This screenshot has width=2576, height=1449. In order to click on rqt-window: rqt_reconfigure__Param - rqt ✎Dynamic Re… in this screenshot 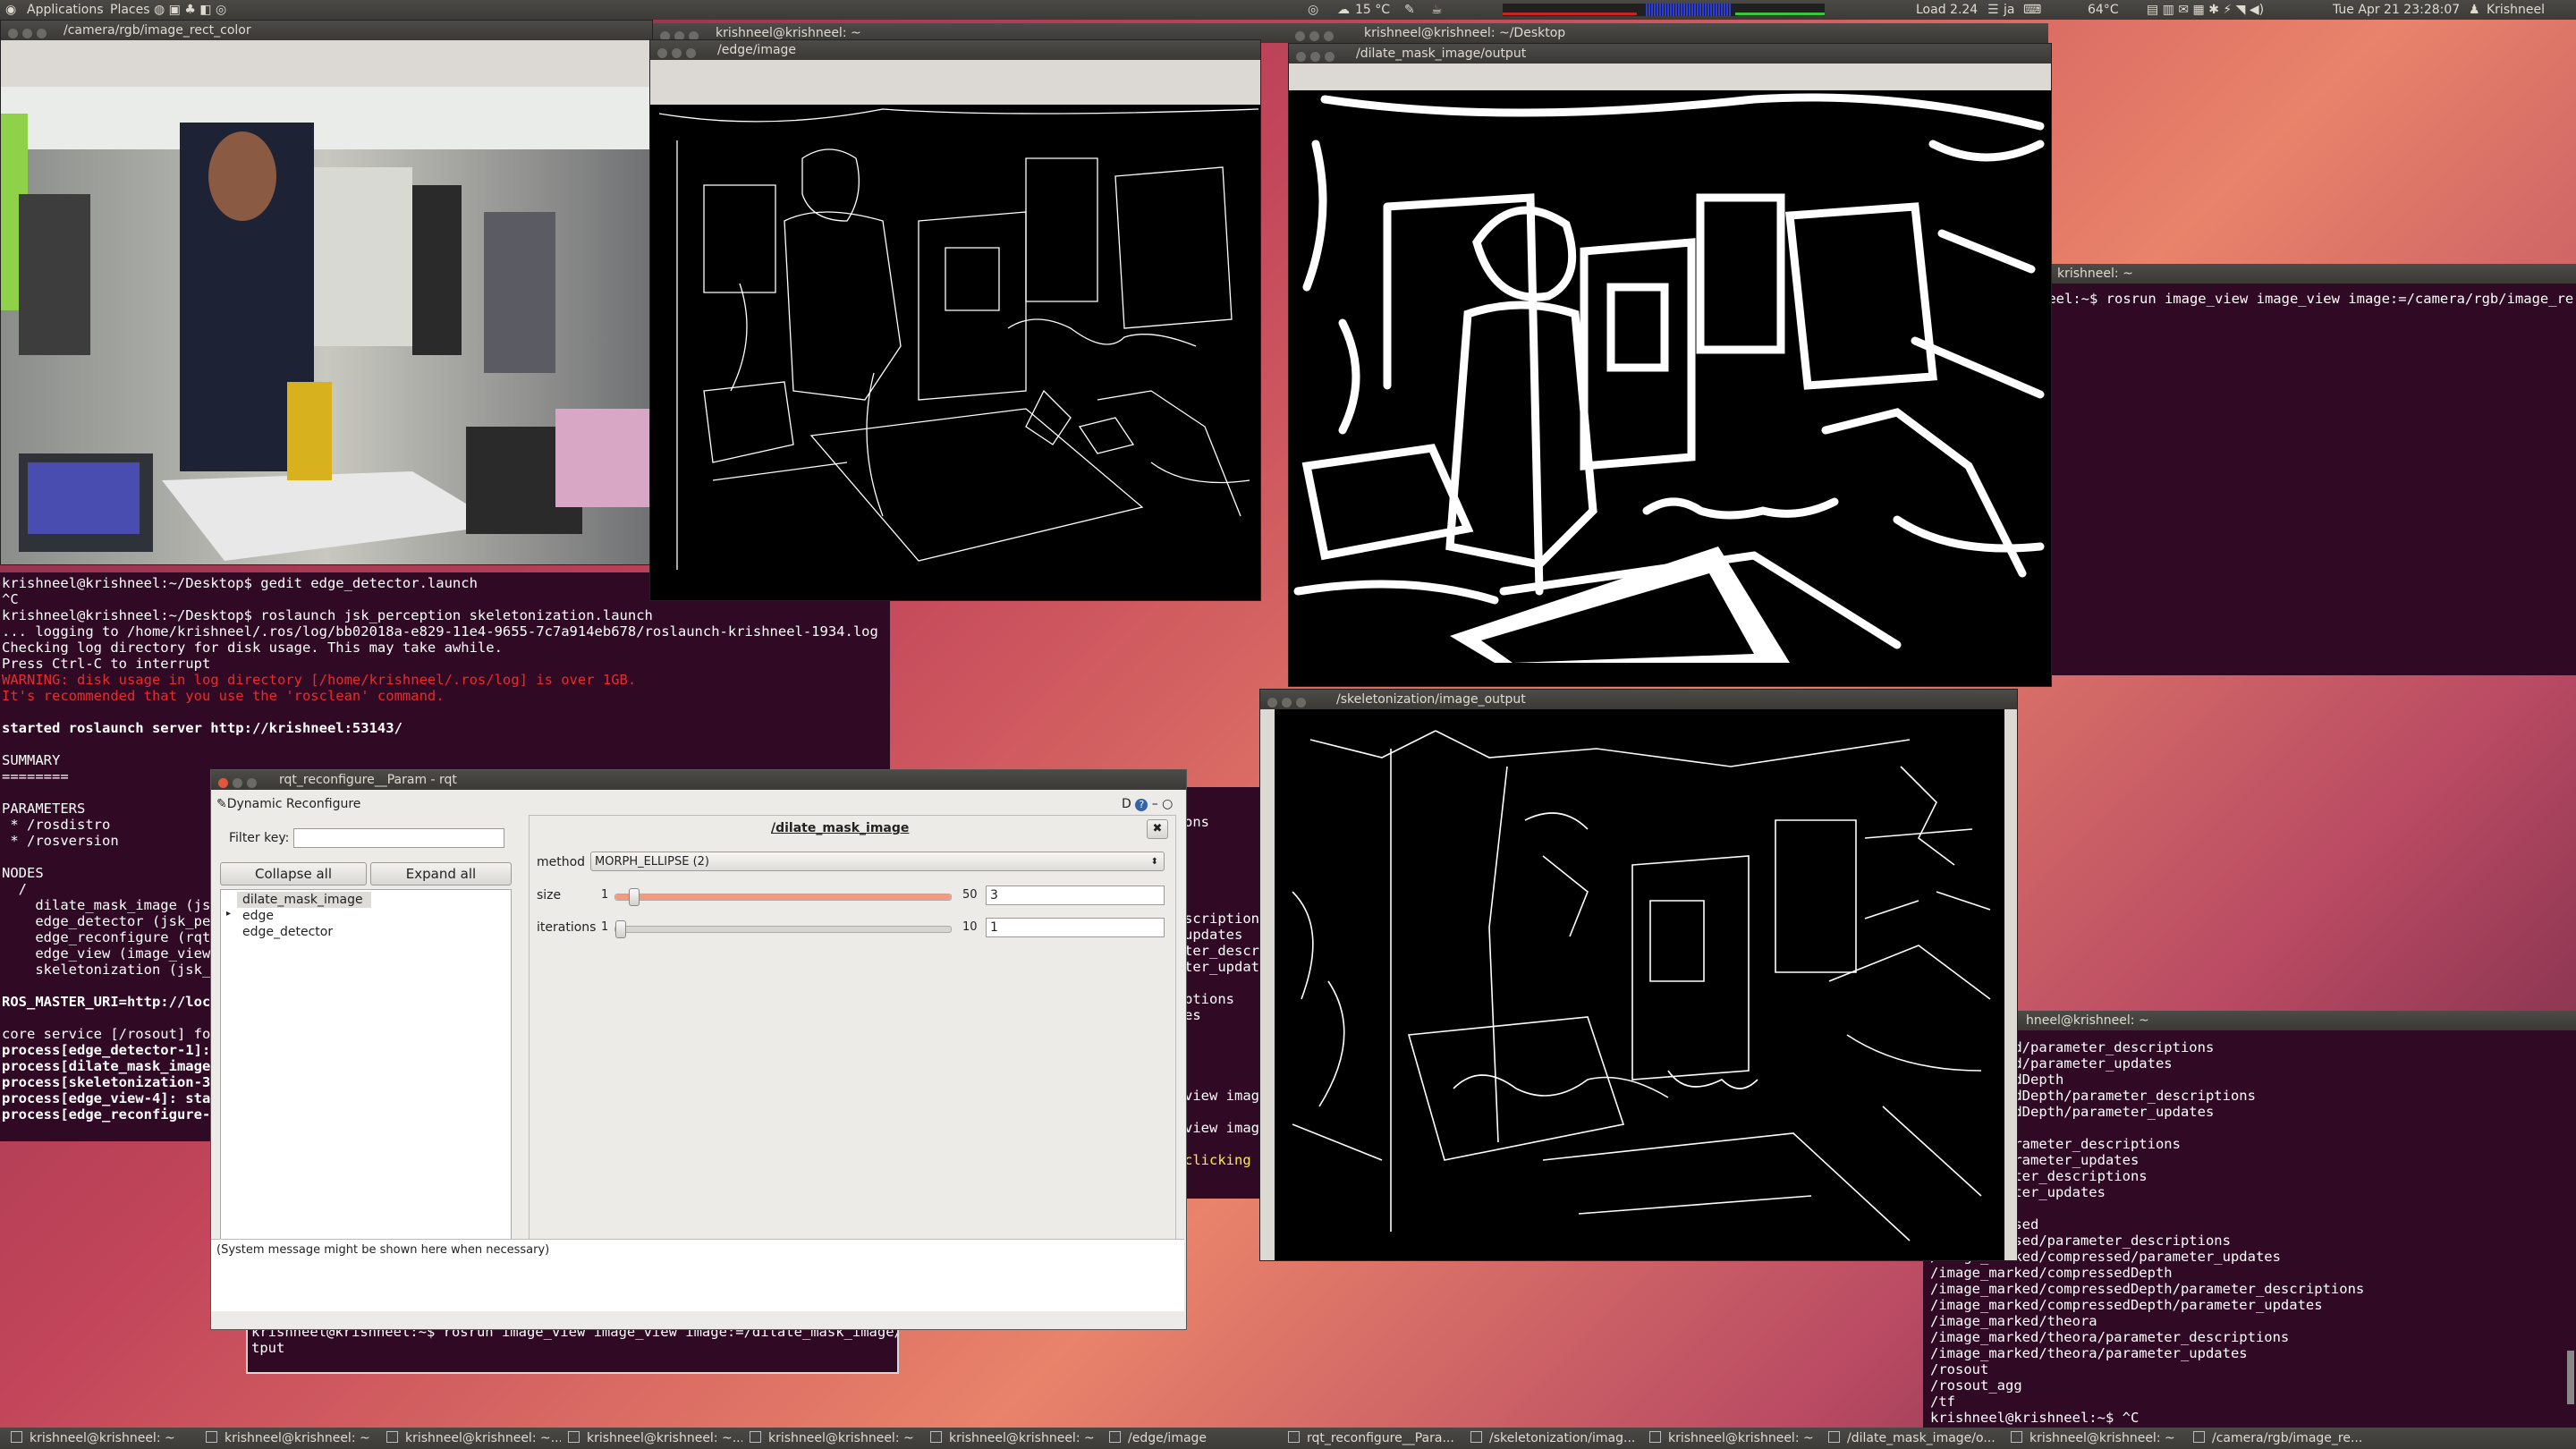, I will do `click(698, 1049)`.